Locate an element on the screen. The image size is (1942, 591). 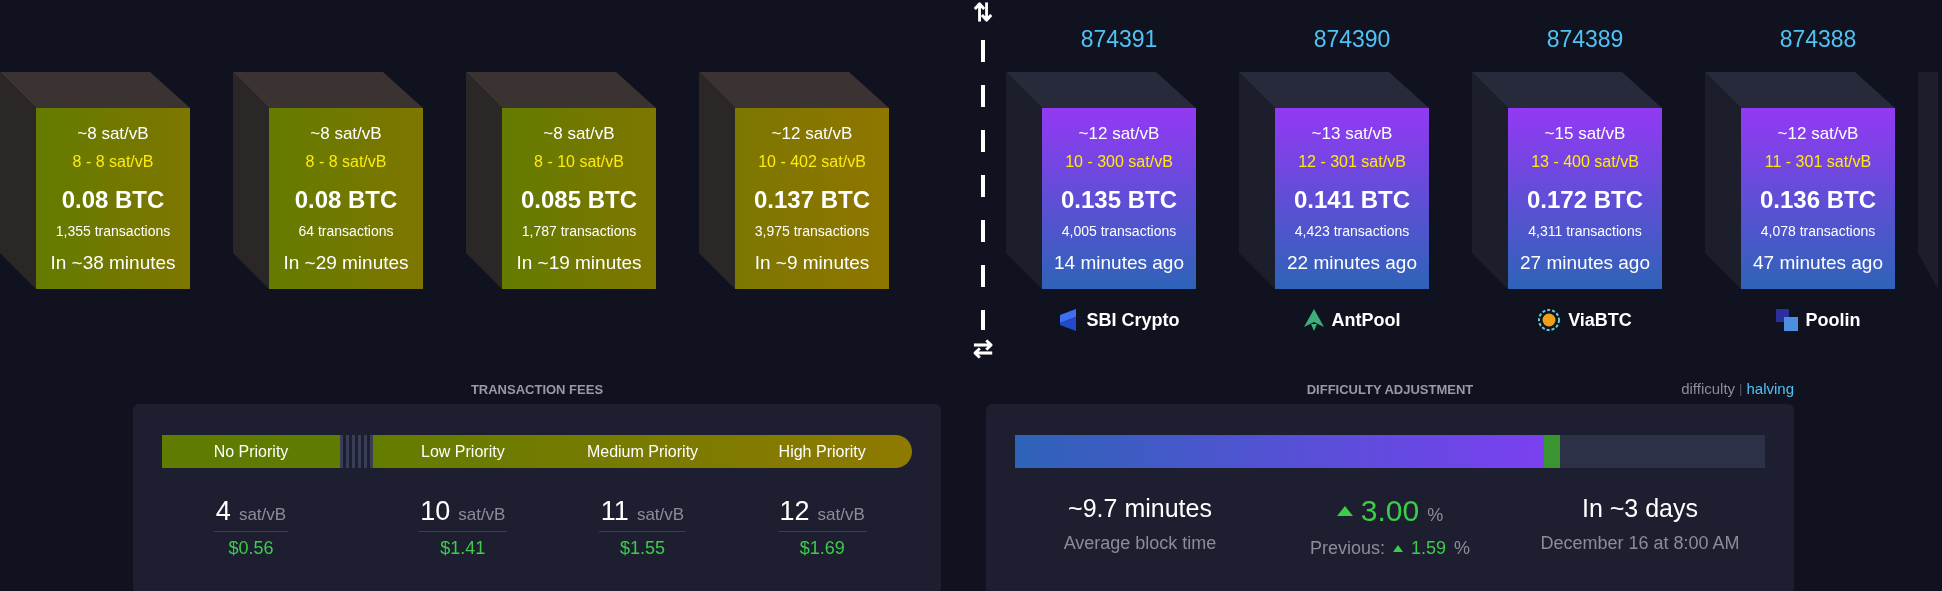
pool-name-link: Poolin is located at coordinates (1833, 320).